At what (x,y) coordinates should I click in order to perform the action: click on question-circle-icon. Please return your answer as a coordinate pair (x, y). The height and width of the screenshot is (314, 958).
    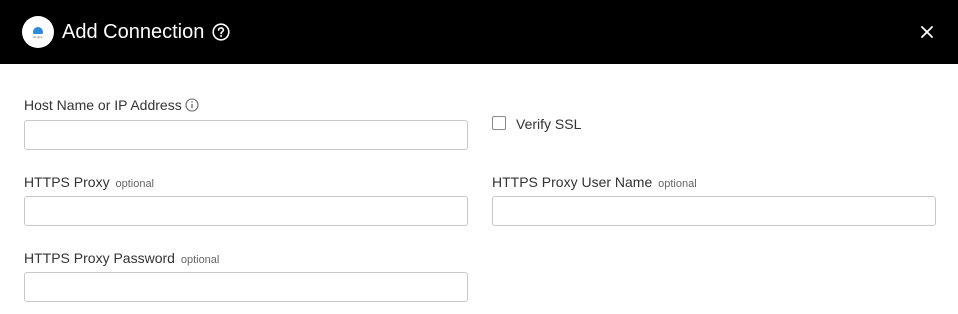
    Looking at the image, I should click on (221, 32).